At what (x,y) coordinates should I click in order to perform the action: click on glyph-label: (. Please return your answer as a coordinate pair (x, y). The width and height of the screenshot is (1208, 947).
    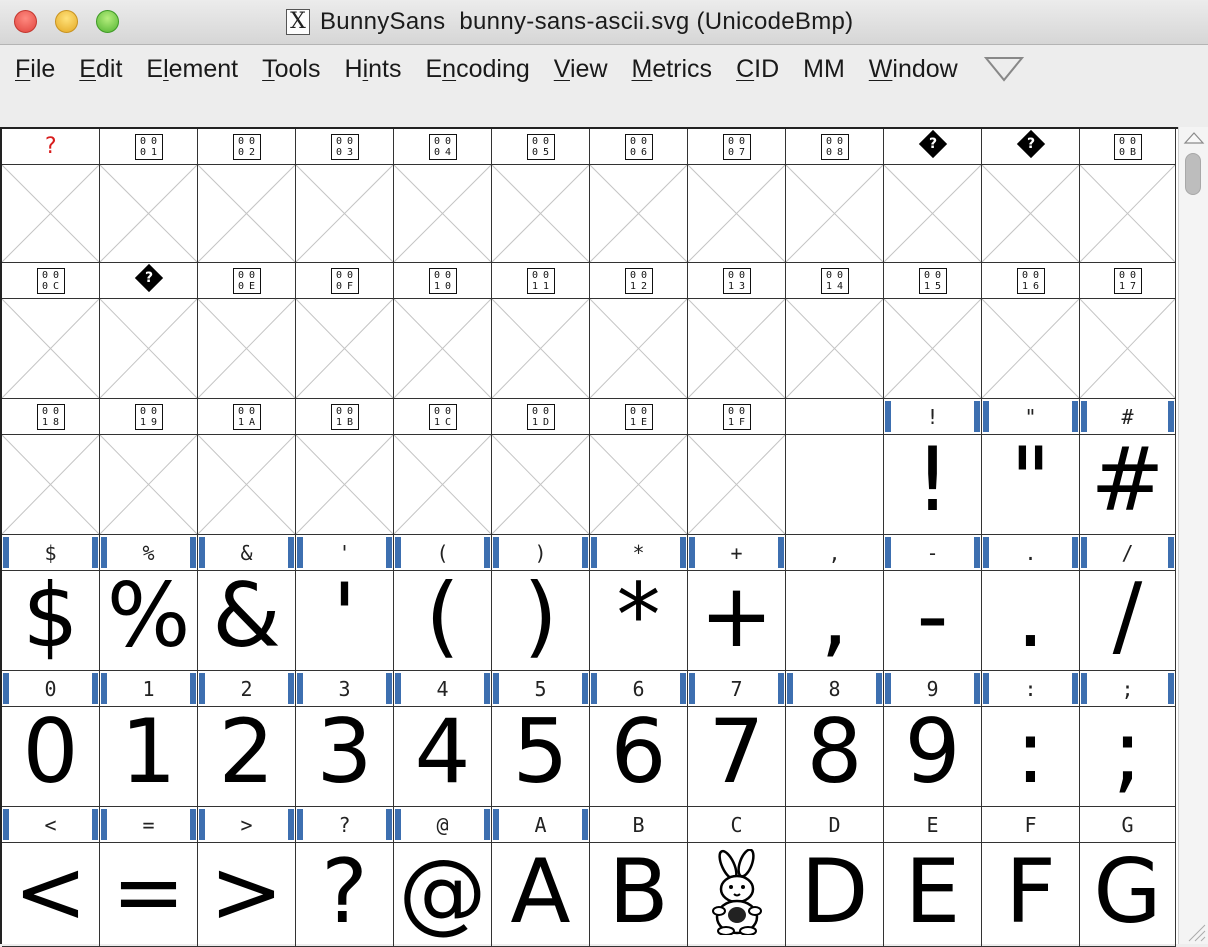
    Looking at the image, I should click on (443, 553).